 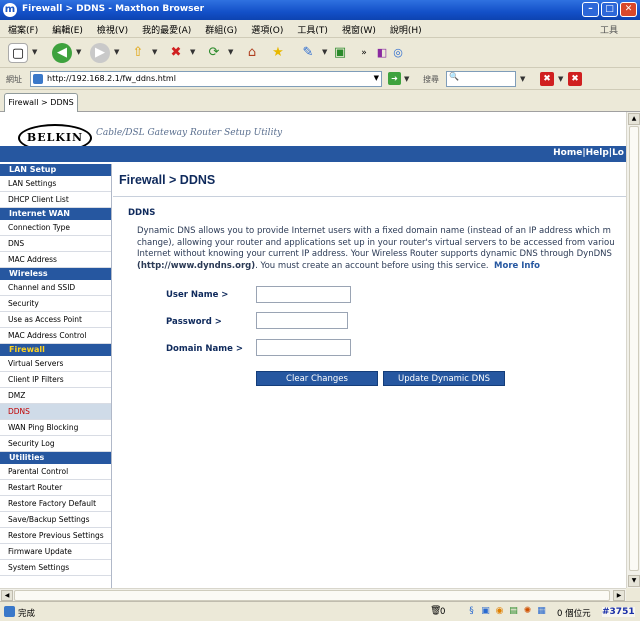 I want to click on sidebar-item-security-log: Security Log, so click(x=55, y=444).